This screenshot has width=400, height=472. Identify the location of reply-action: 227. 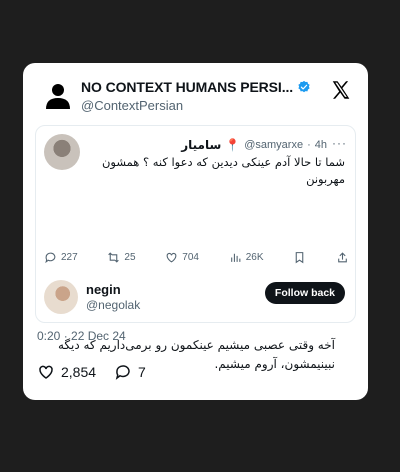
(61, 257).